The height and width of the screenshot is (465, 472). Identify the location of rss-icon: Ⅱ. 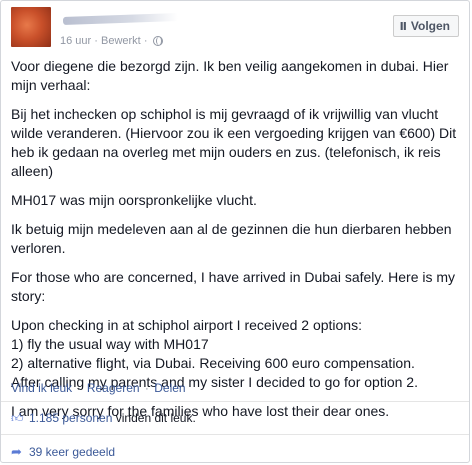
(403, 26).